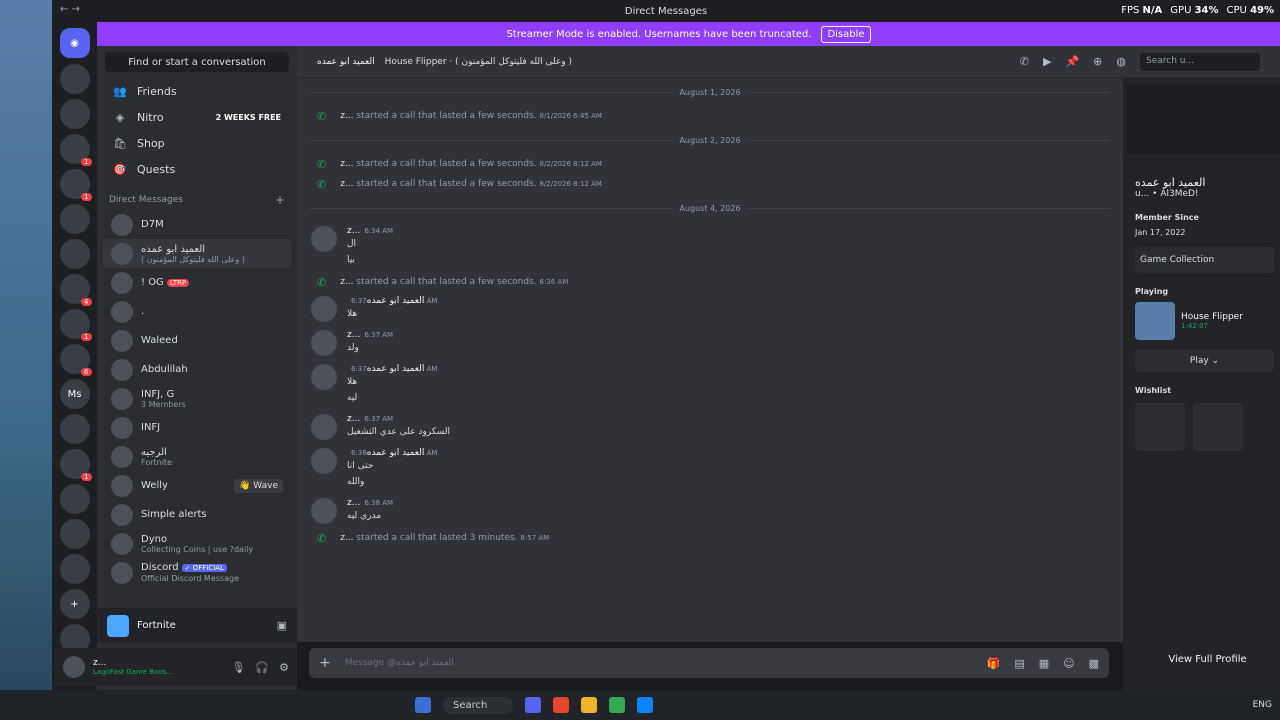 The height and width of the screenshot is (720, 1280). Describe the element at coordinates (1024, 61) in the screenshot. I see `voice-call-icon: ✆` at that location.